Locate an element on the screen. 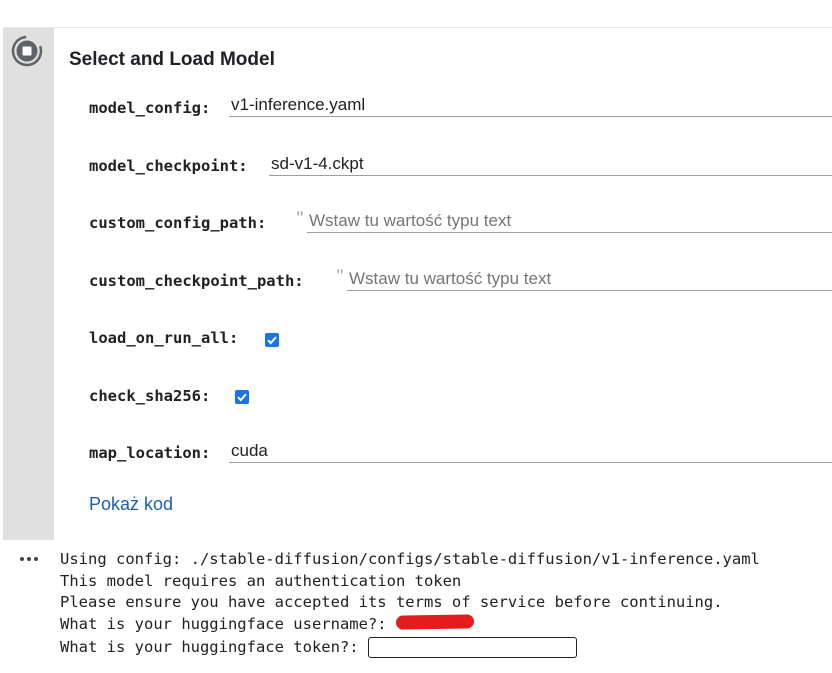 The height and width of the screenshot is (673, 832). model-checkpoint-input is located at coordinates (550, 165).